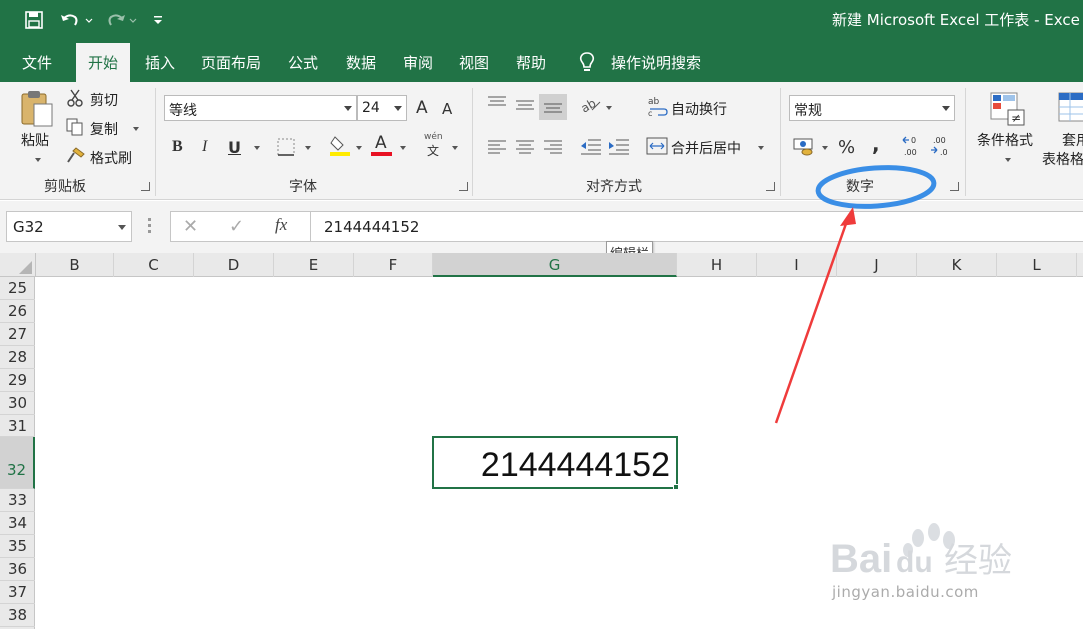 This screenshot has width=1083, height=629. Describe the element at coordinates (658, 108) in the screenshot. I see `wrap-text-icon: ab c` at that location.